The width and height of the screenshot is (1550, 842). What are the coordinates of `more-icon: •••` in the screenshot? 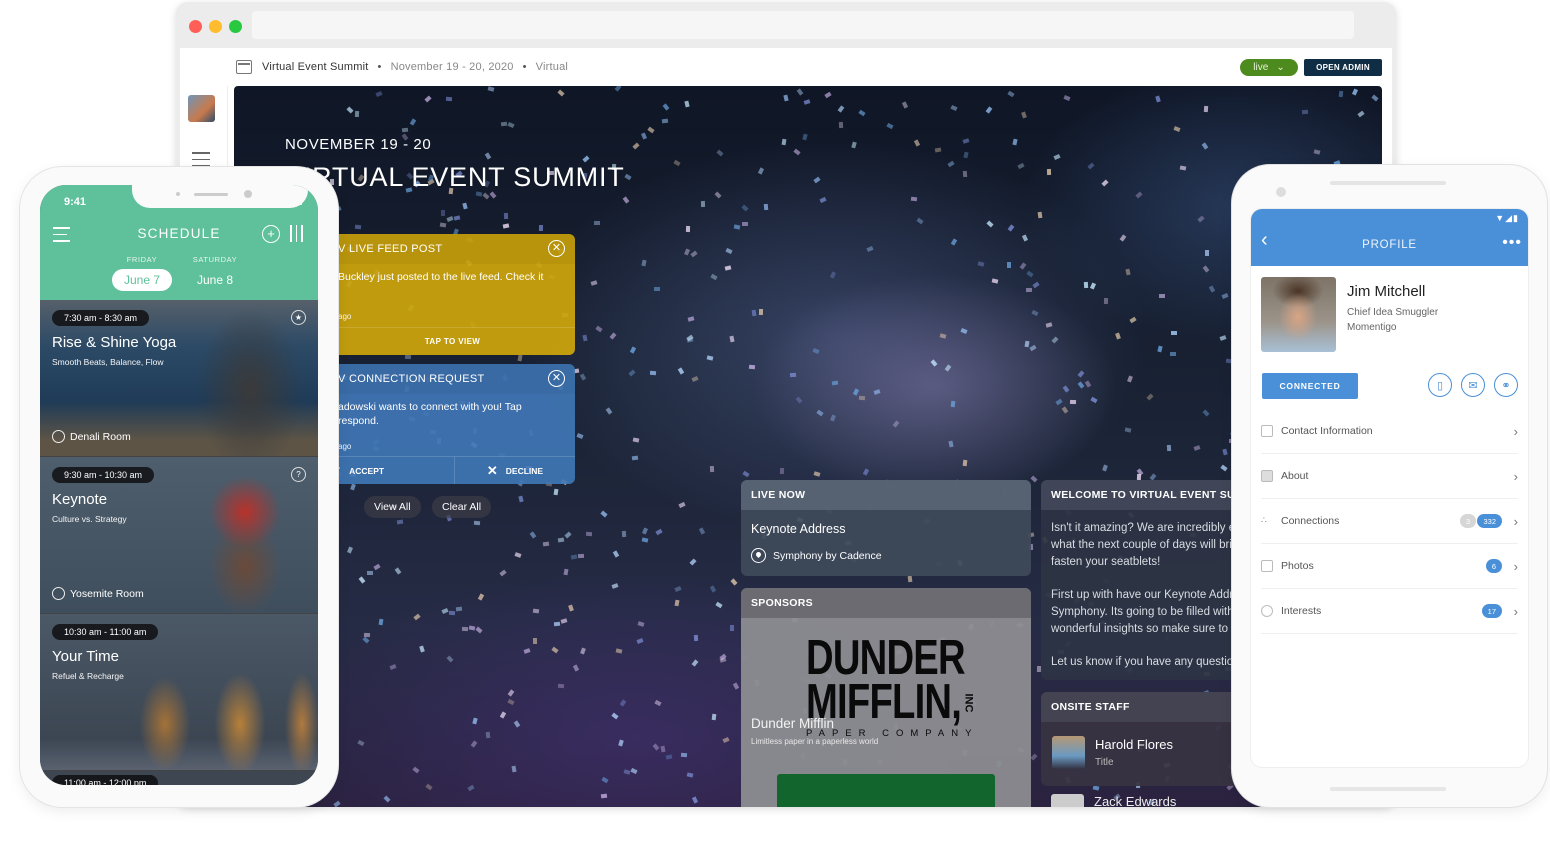 It's located at (1512, 243).